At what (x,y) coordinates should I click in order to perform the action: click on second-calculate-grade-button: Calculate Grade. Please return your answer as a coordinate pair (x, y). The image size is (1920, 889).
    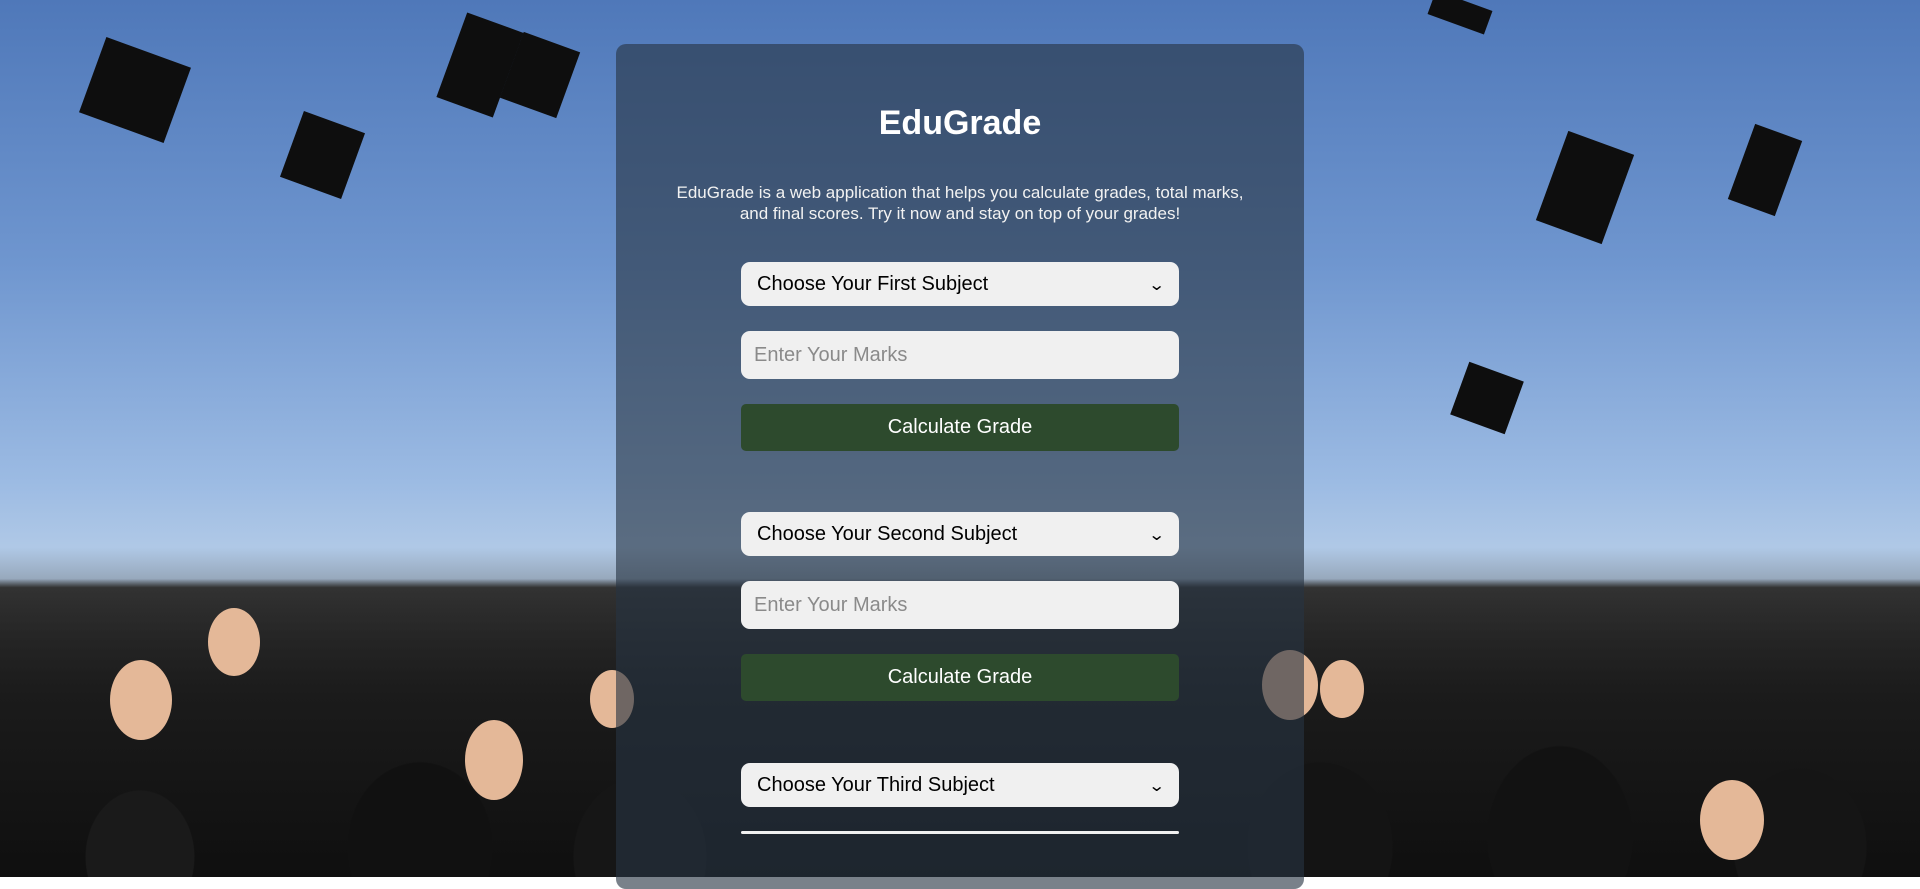
    Looking at the image, I should click on (960, 677).